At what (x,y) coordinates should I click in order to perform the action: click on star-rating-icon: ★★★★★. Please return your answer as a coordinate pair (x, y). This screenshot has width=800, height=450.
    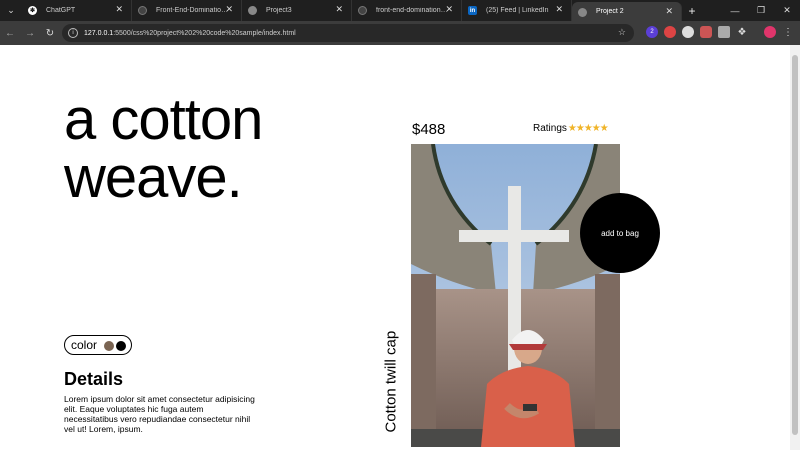
    Looking at the image, I should click on (588, 128).